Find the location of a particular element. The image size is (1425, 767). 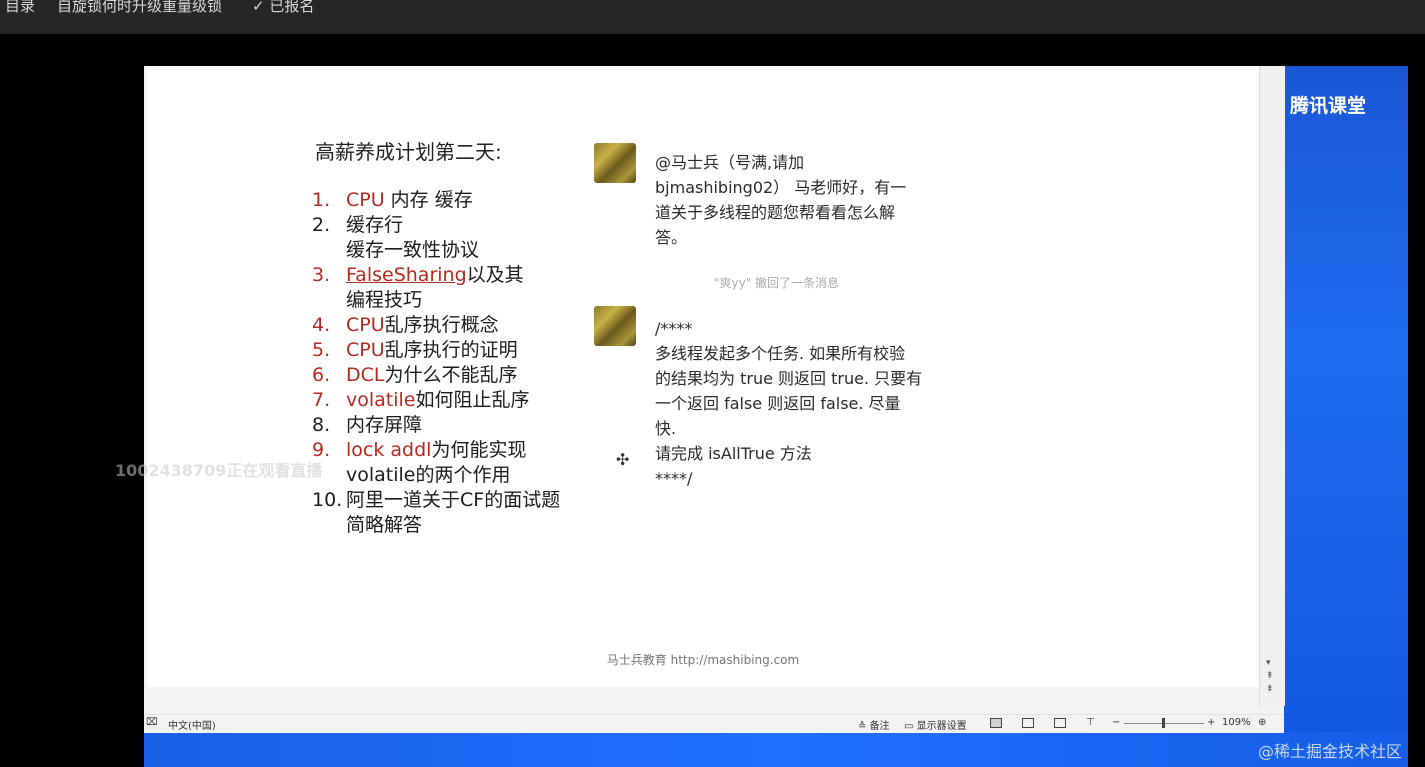

topic-description: 内存 缓存 is located at coordinates (428, 200).